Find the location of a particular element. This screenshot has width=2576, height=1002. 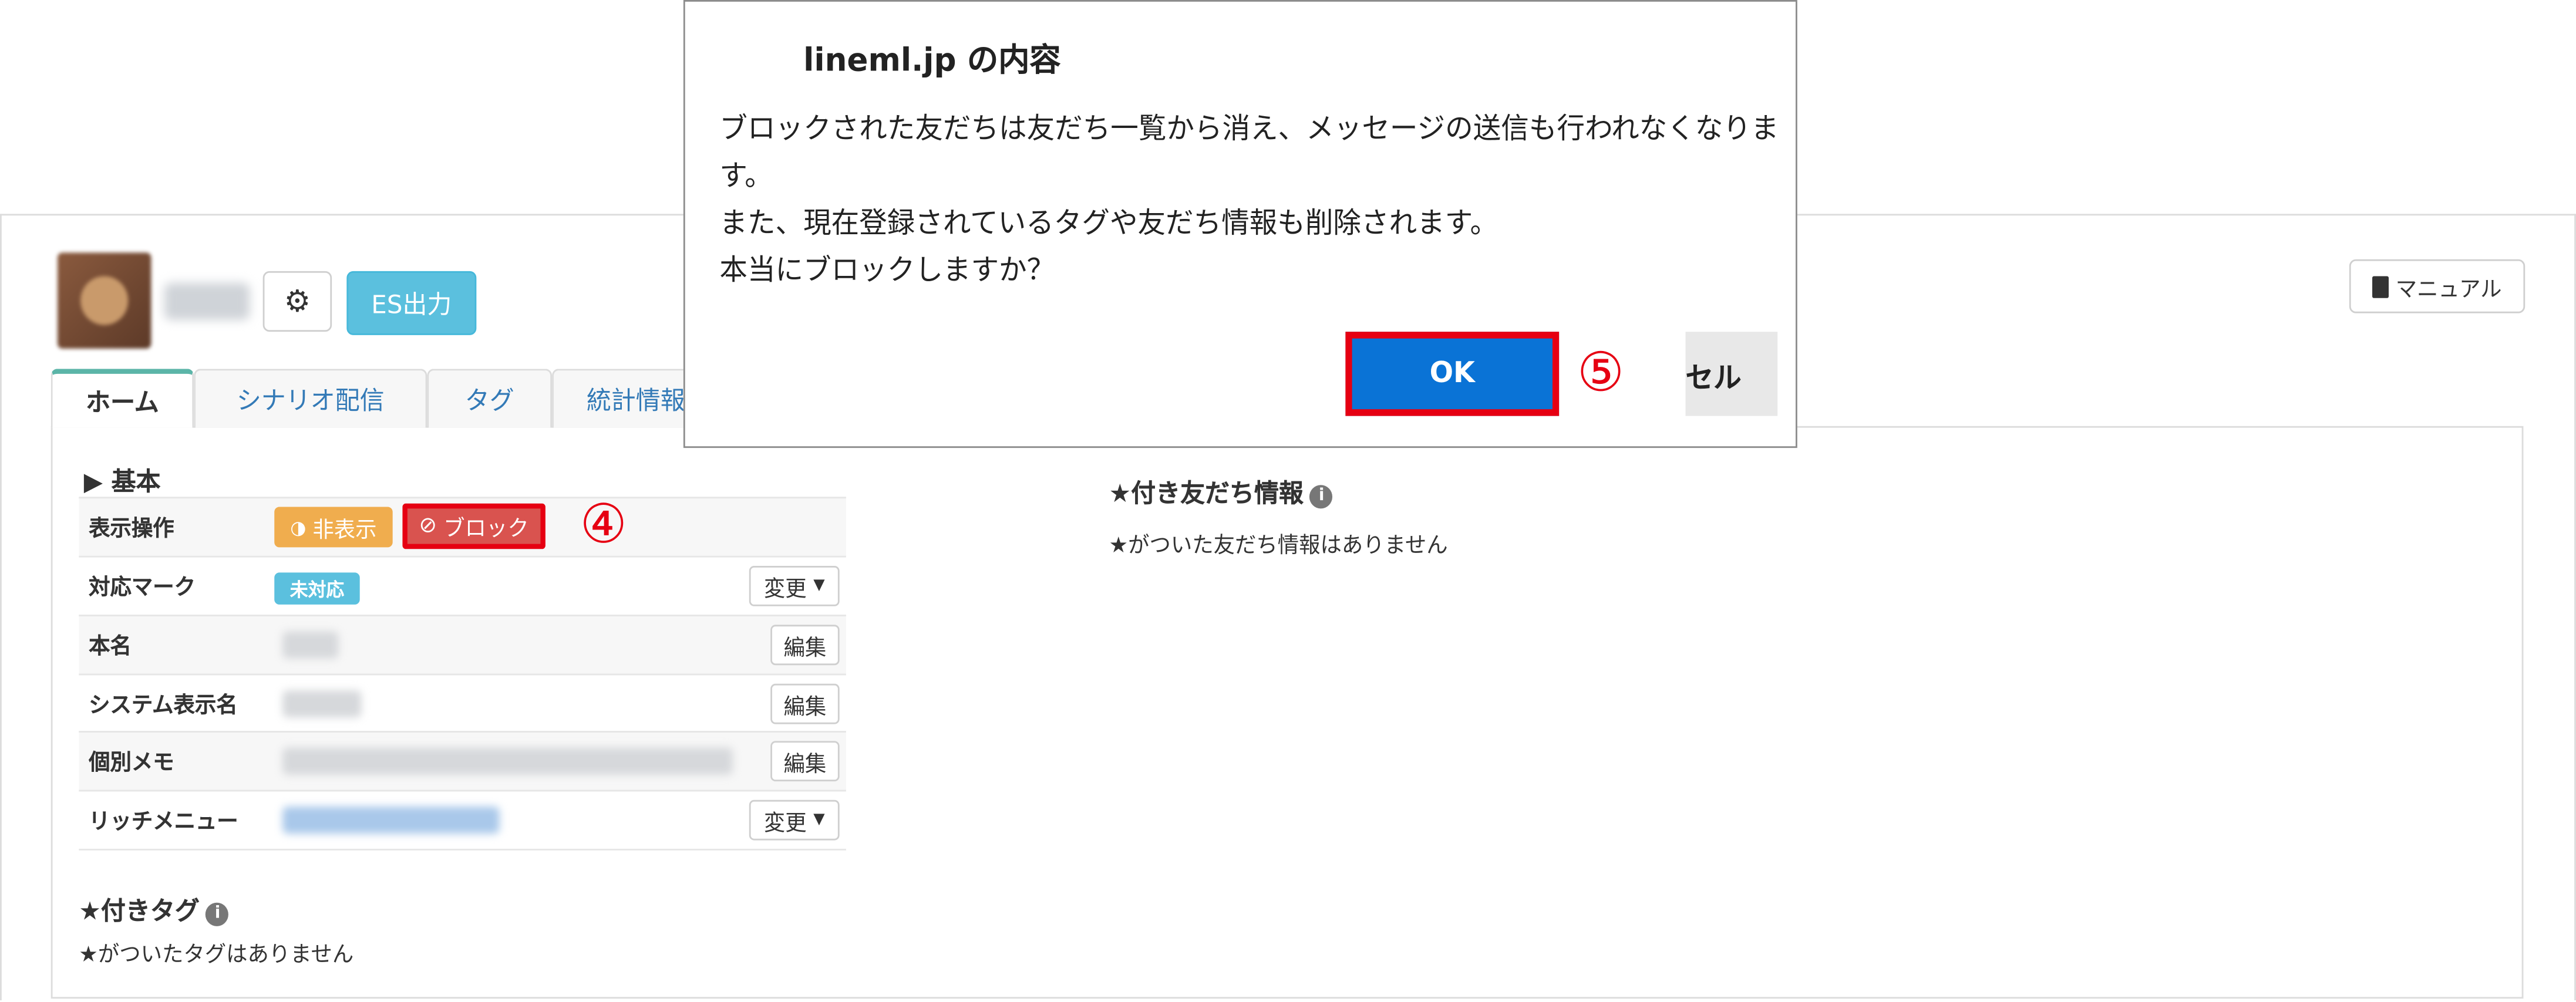

richmenu-link-blurred is located at coordinates (391, 821).